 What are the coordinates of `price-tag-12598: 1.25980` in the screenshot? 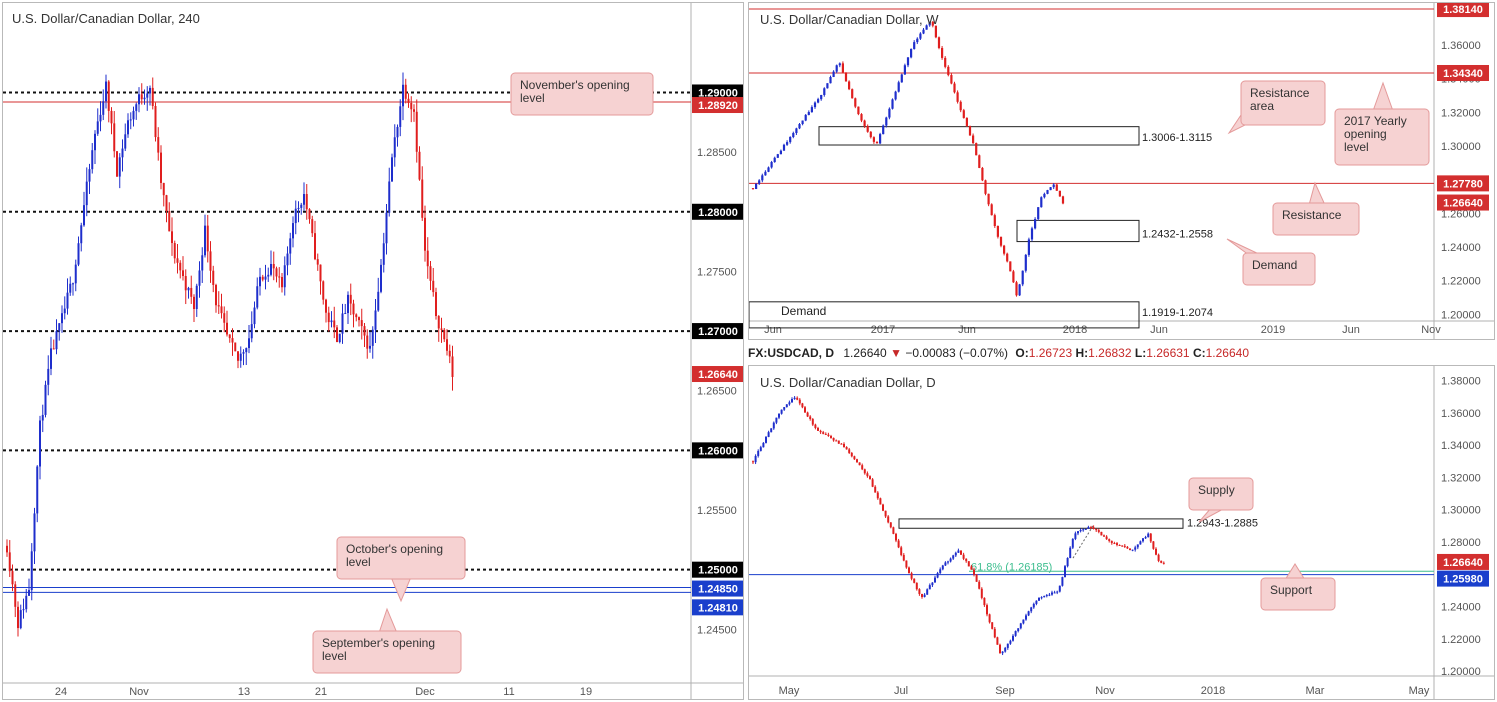 It's located at (1463, 580).